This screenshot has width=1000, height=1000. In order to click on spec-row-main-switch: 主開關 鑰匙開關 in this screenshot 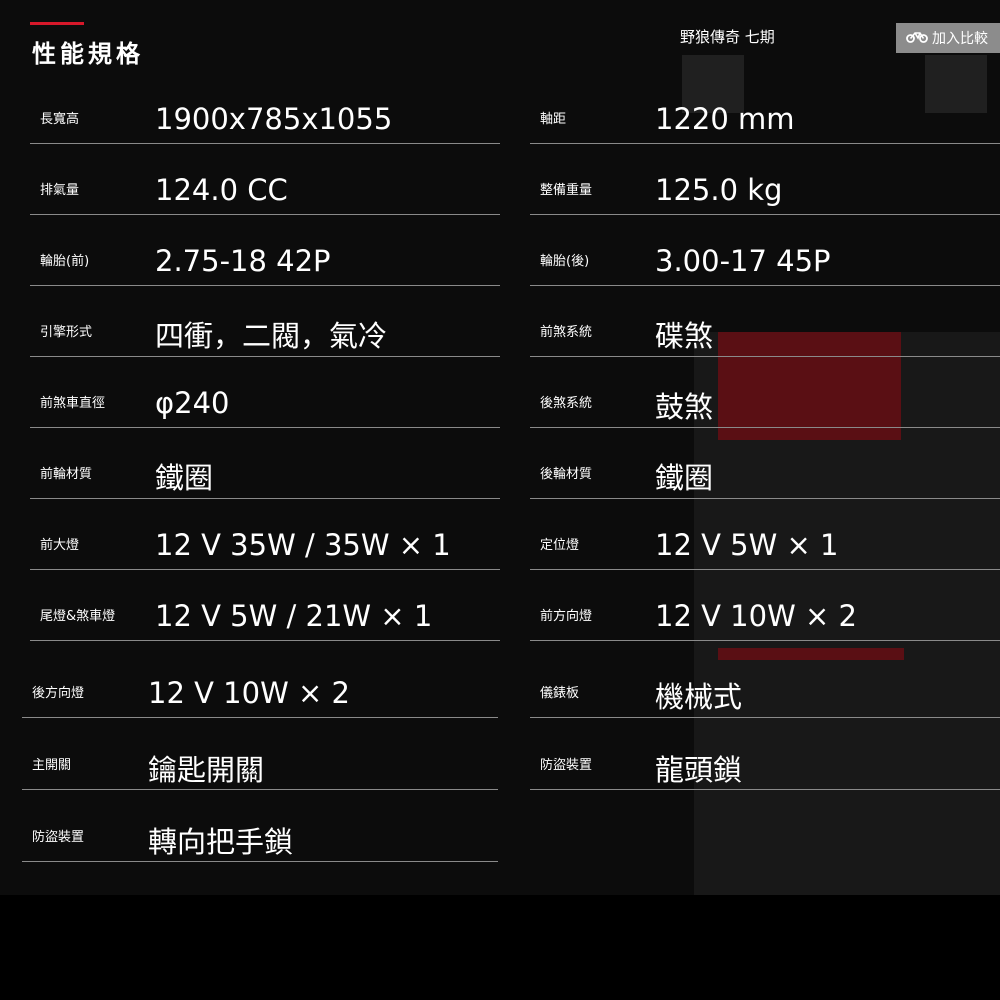, I will do `click(260, 754)`.